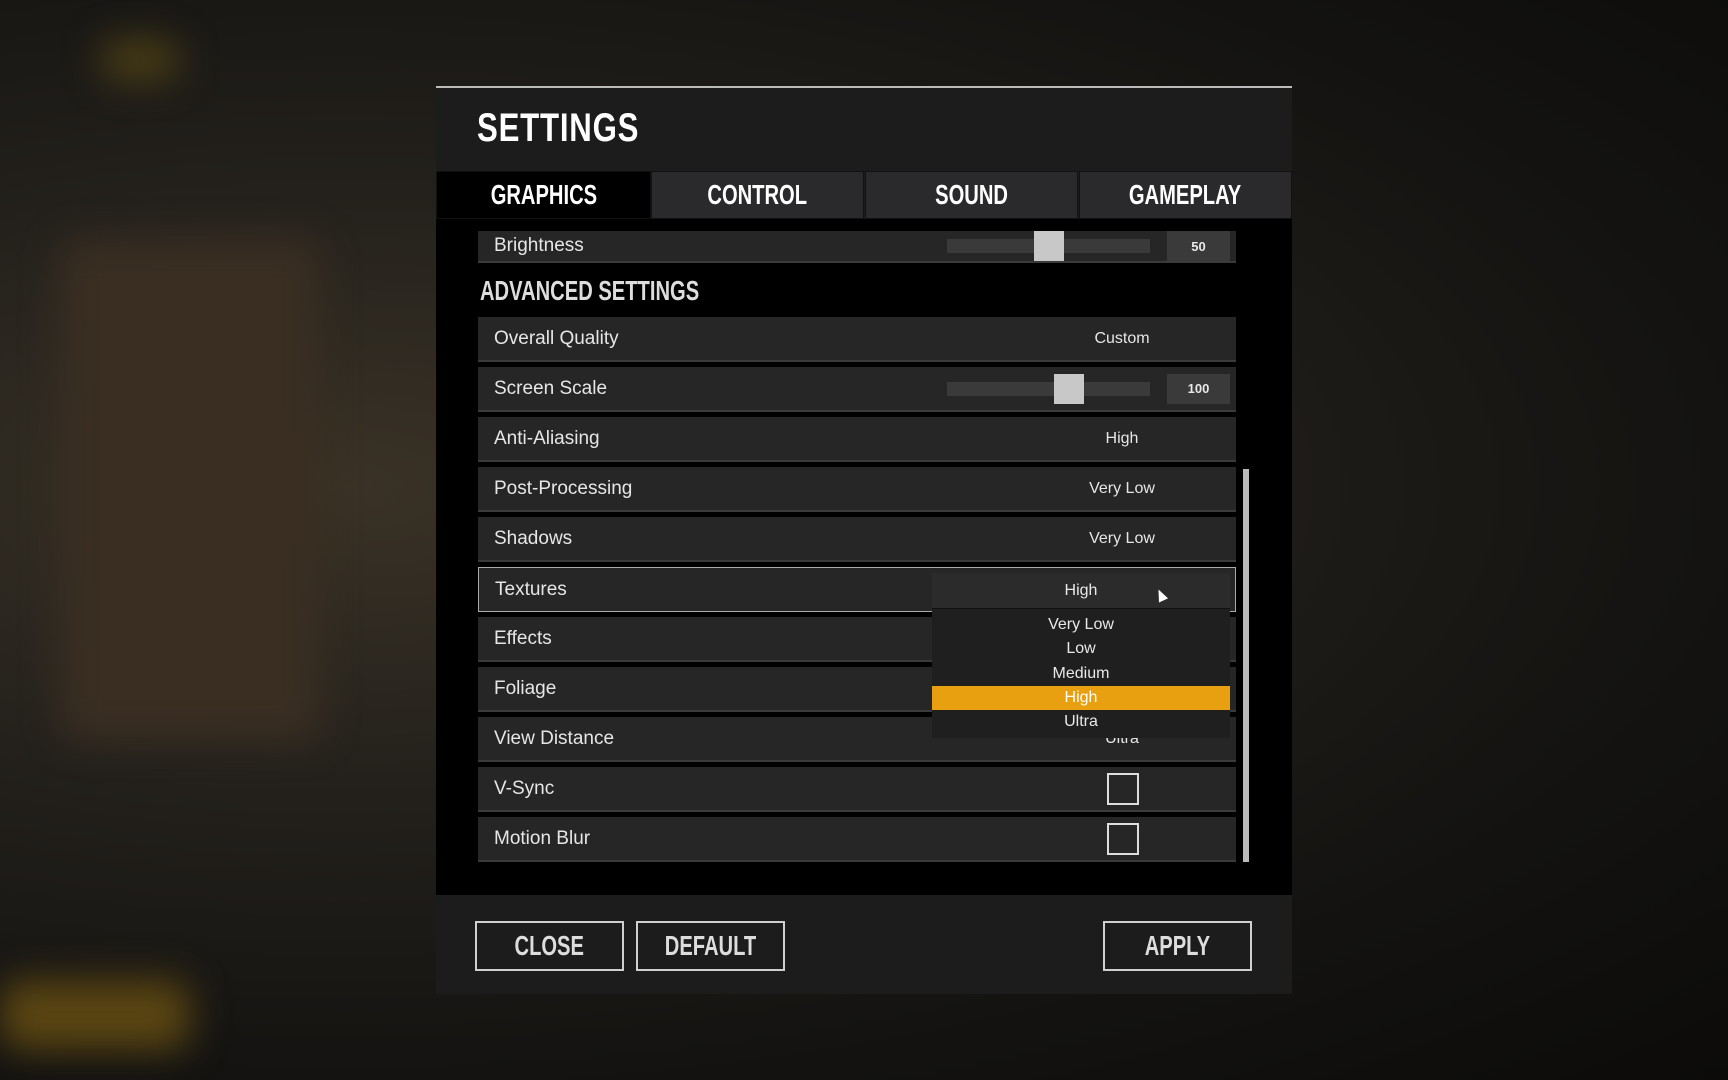 The width and height of the screenshot is (1728, 1080). I want to click on row-label: Shadows, so click(533, 538).